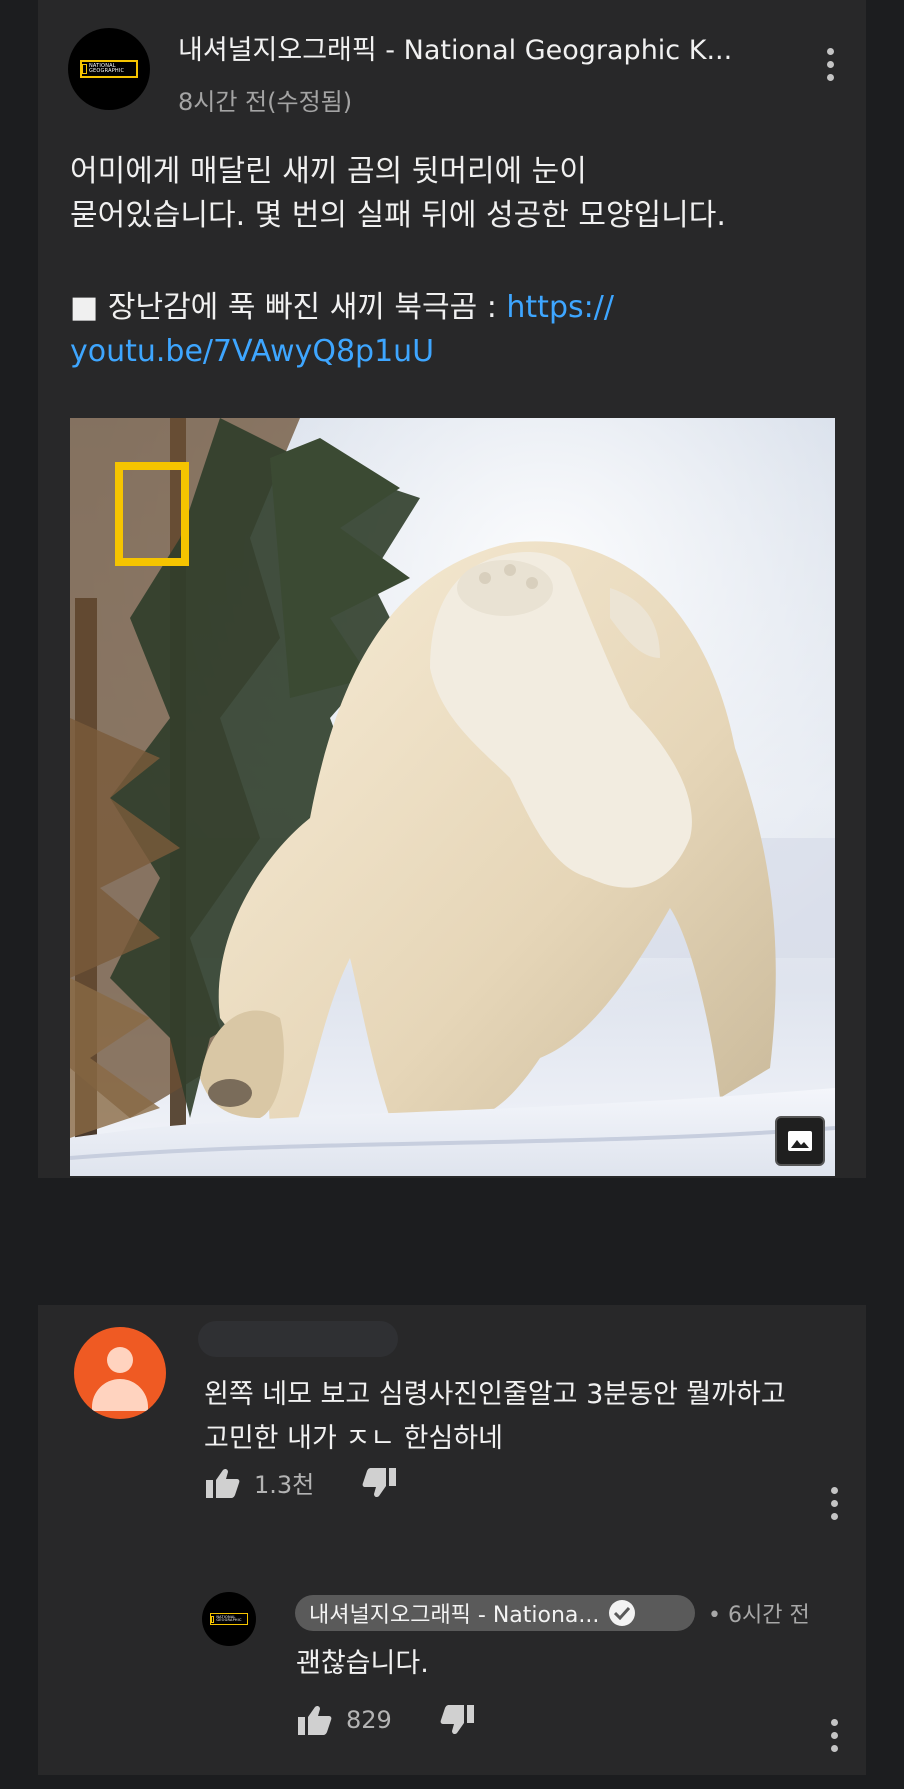  I want to click on reply-timestamp: • 6시간 전, so click(759, 1615).